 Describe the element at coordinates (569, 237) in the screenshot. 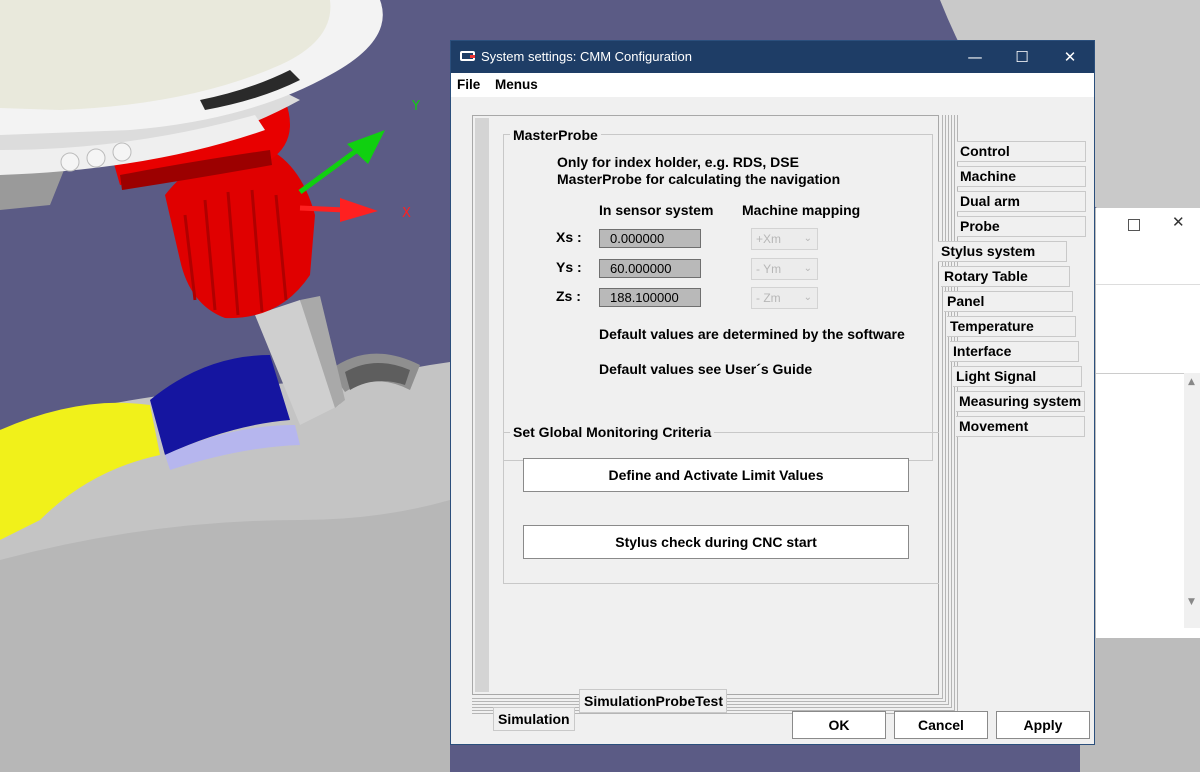

I see `xs-label: Xs :` at that location.